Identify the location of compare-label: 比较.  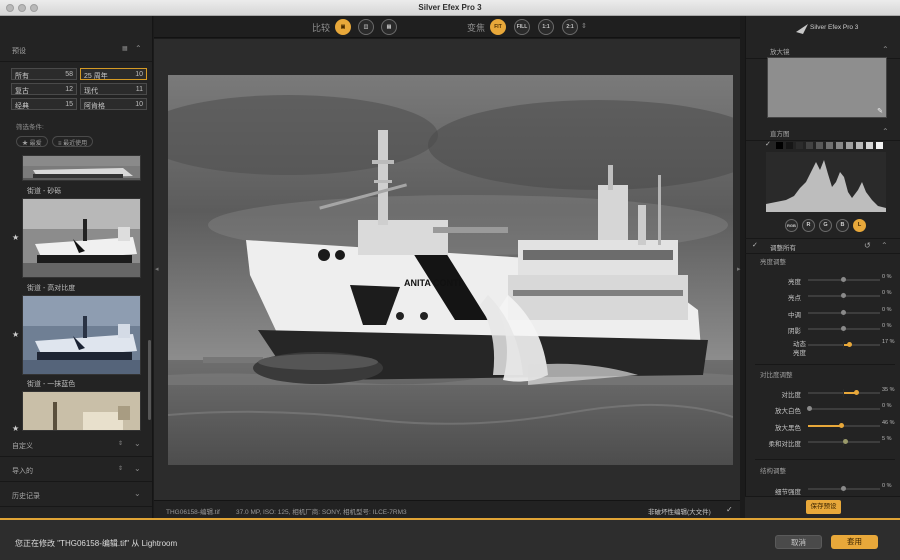
(321, 28).